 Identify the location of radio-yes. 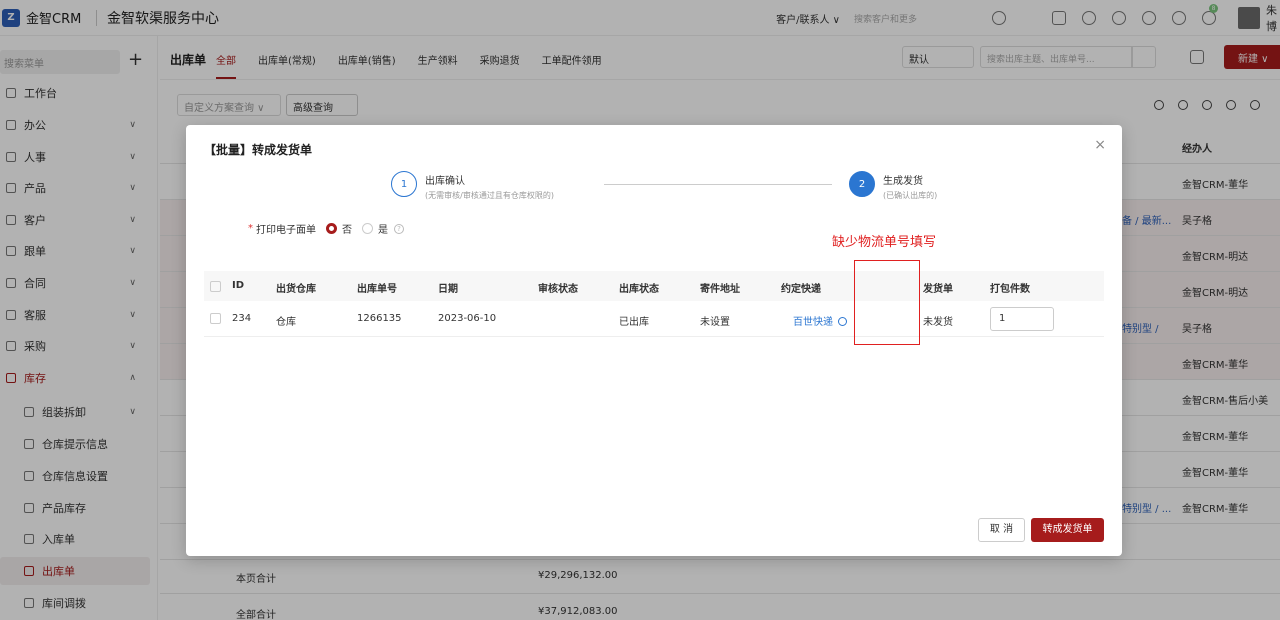
(367, 228).